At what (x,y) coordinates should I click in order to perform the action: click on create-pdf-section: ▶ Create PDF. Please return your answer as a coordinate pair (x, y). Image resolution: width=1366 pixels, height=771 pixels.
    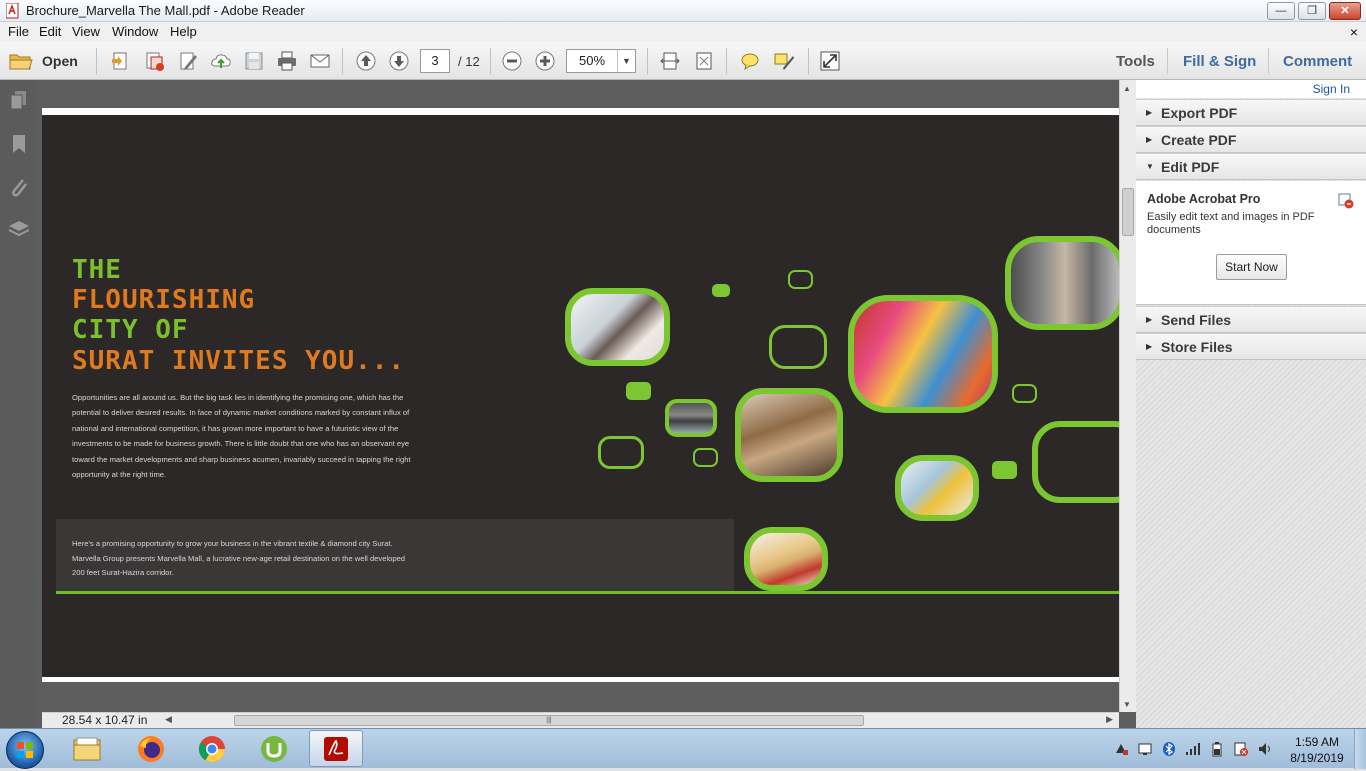
    Looking at the image, I should click on (1251, 139).